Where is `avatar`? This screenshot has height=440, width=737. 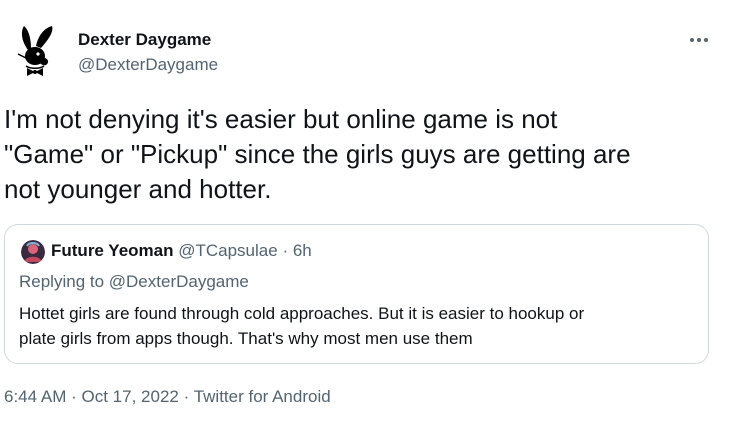
avatar is located at coordinates (36, 52).